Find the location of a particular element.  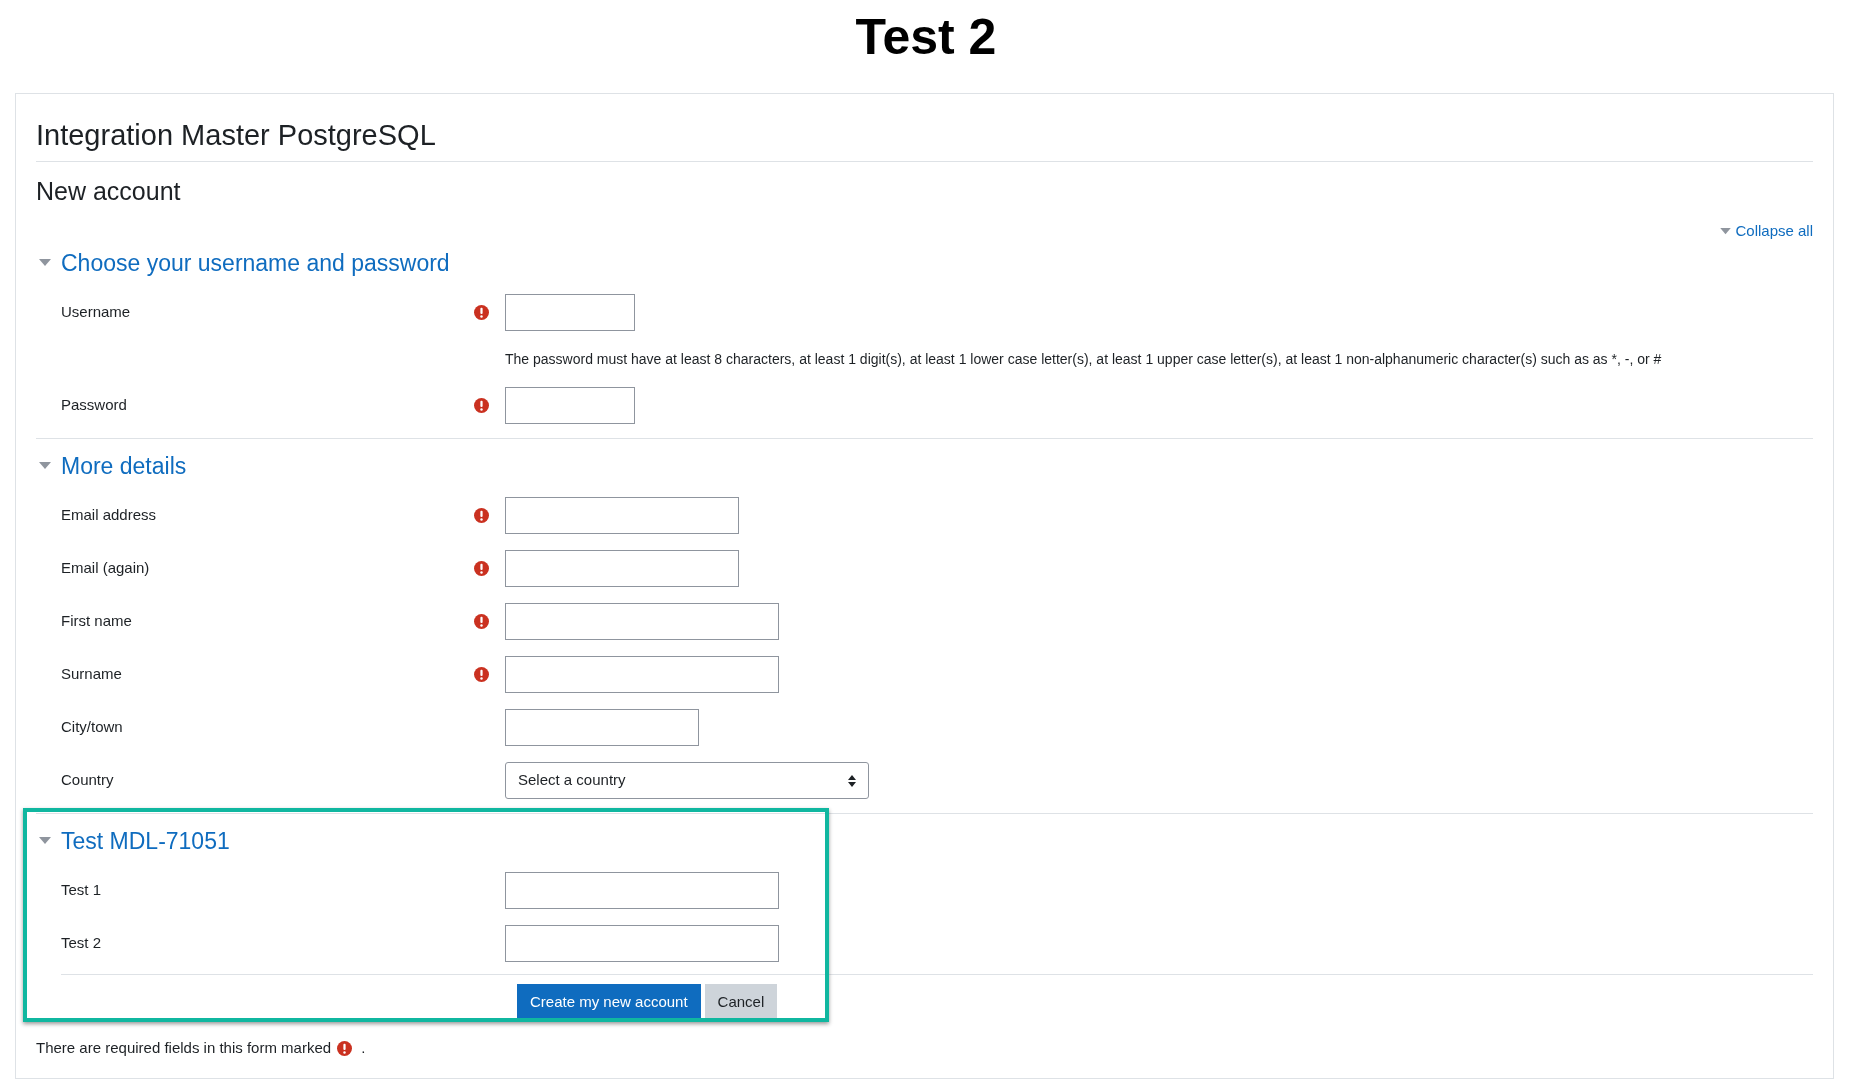

field-label: Surname is located at coordinates (91, 674).